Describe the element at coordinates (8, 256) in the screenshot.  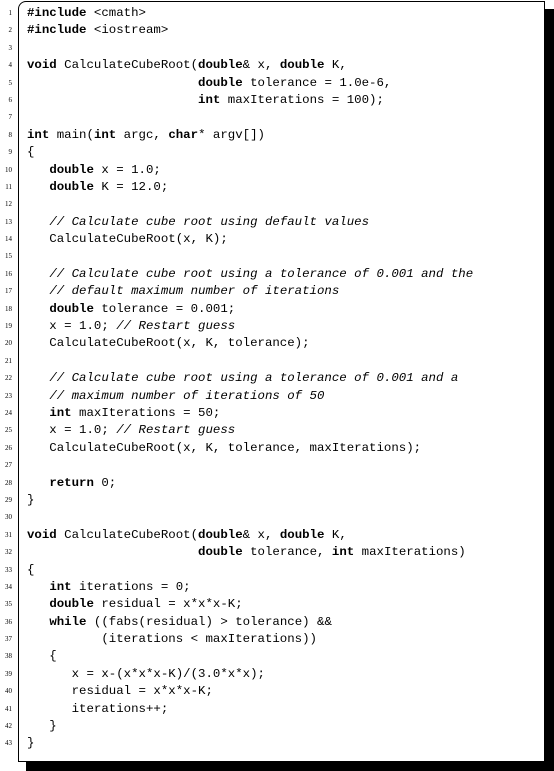
I see `line-number: 15` at that location.